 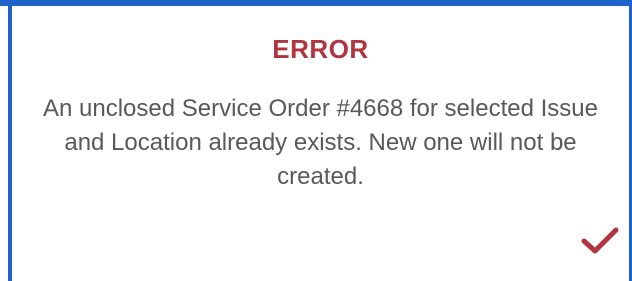 I want to click on confirm-button, so click(x=600, y=240).